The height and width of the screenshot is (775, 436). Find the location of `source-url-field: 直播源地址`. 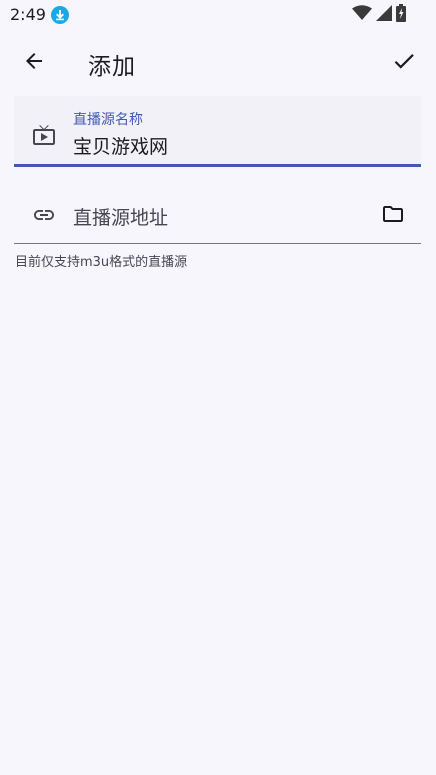

source-url-field: 直播源地址 is located at coordinates (217, 214).